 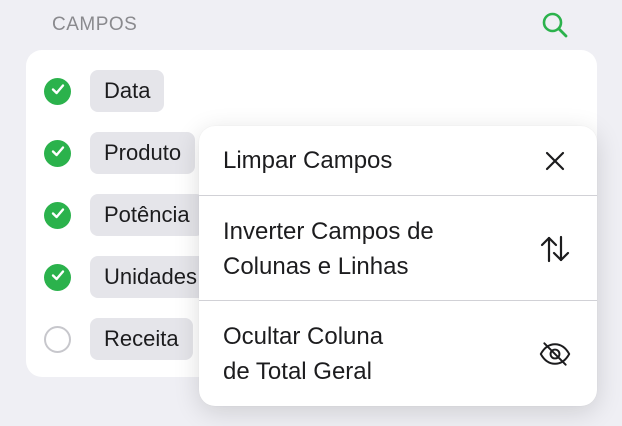 What do you see at coordinates (176, 91) in the screenshot?
I see `field-row-data: Data` at bounding box center [176, 91].